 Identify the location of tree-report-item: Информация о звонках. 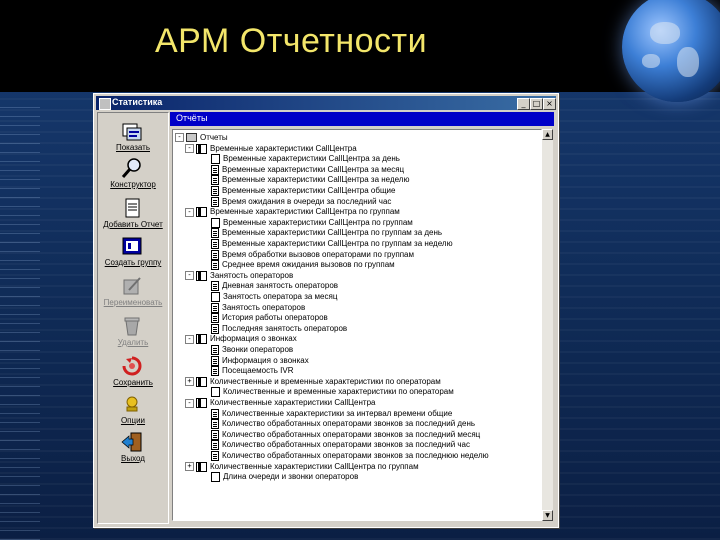
(258, 361).